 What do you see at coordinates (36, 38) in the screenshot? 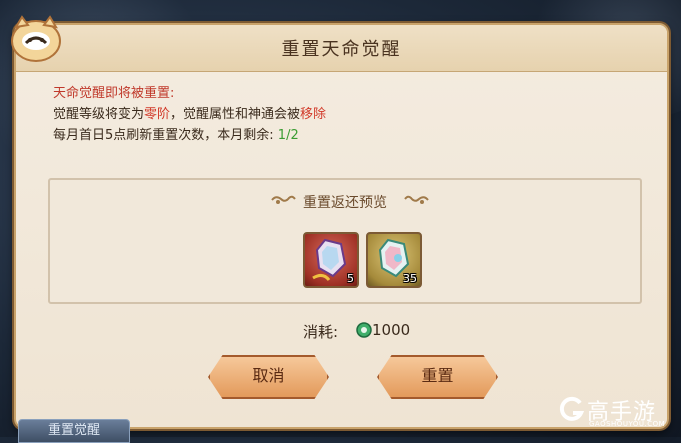
I see `mascot-icon` at bounding box center [36, 38].